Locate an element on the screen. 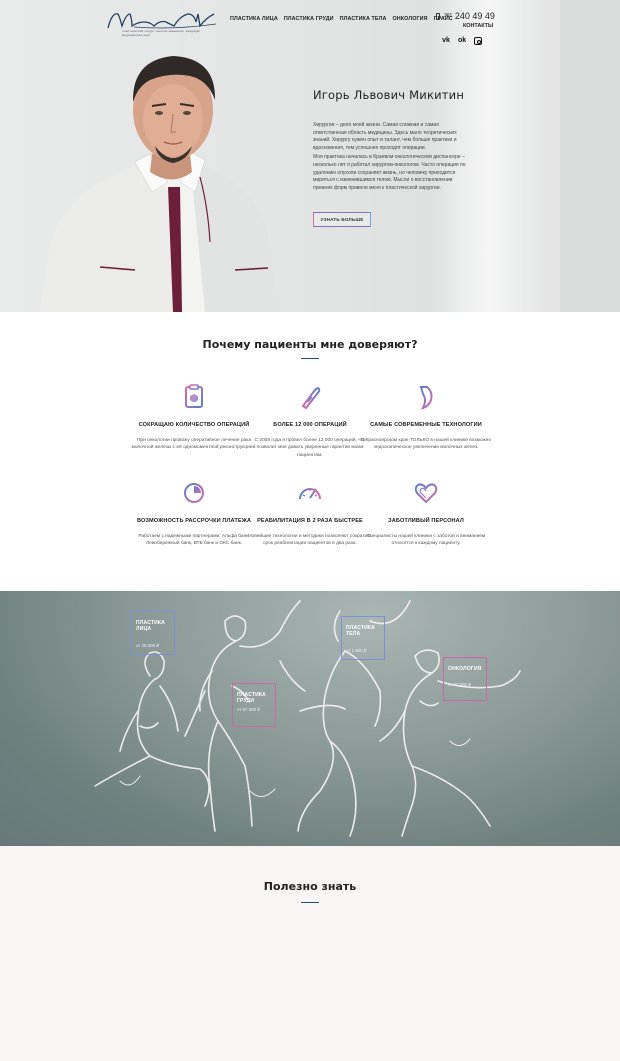  hero-wall is located at coordinates (590, 156).